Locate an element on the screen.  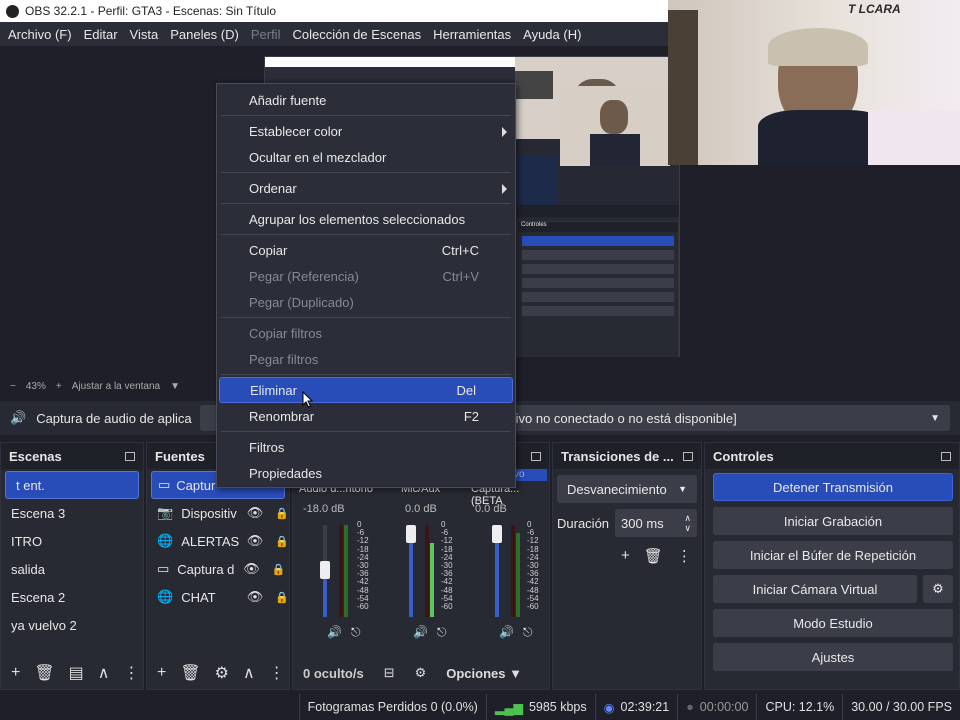
menu-herramientas: Herramientas is located at coordinates (472, 34).